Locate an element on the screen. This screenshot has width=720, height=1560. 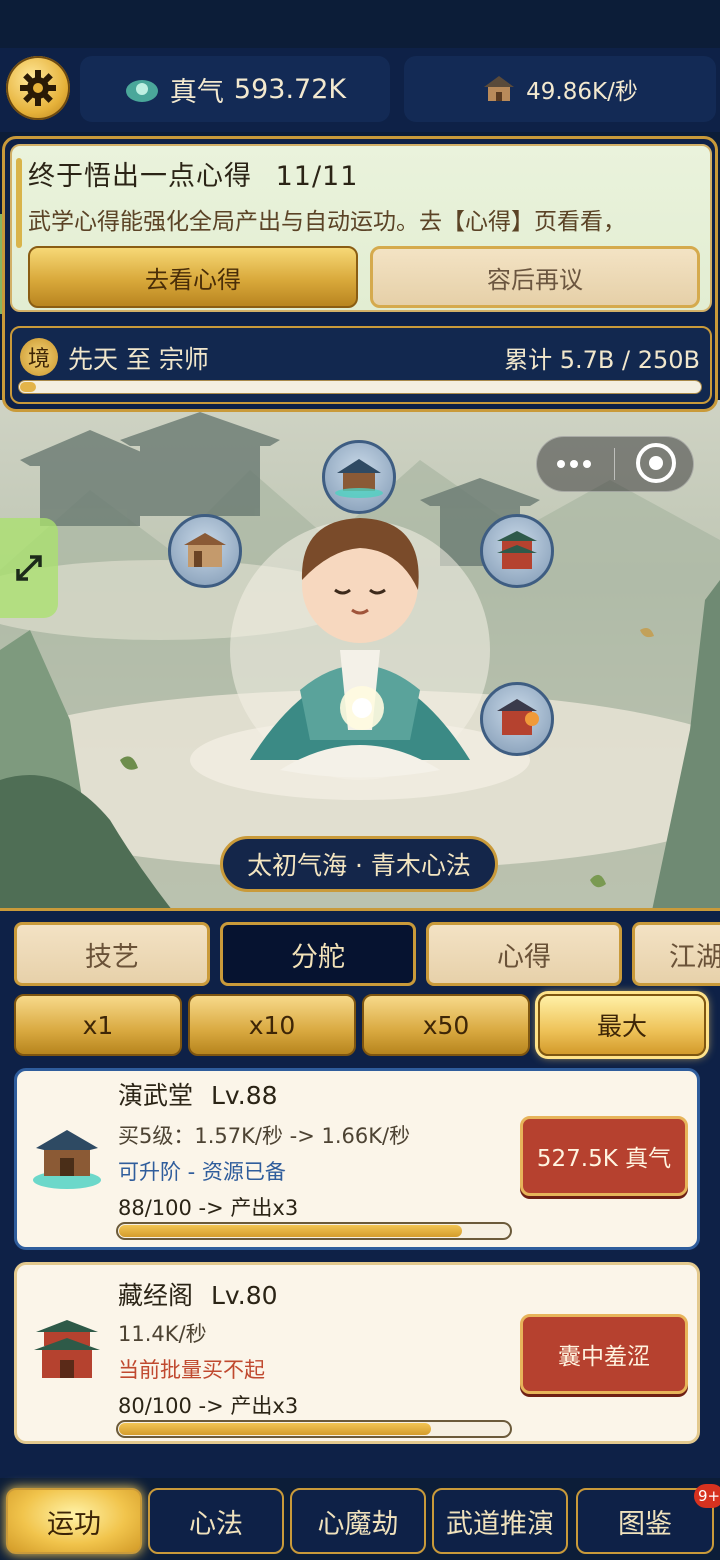
notification-badge: 9+ is located at coordinates (707, 1496).